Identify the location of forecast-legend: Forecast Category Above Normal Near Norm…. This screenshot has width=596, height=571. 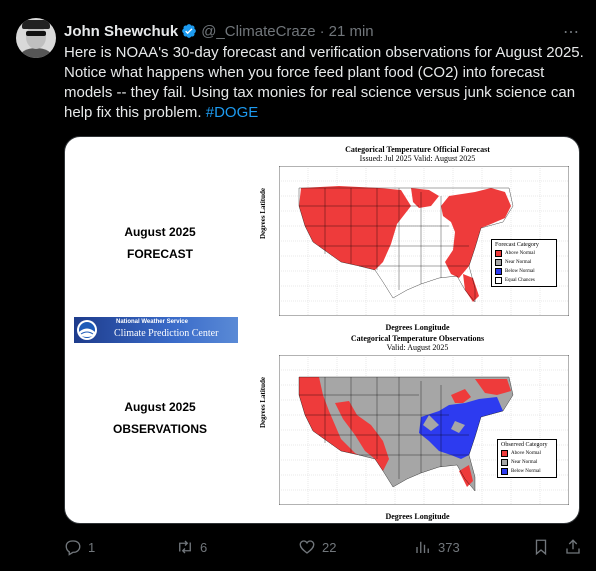
(524, 263).